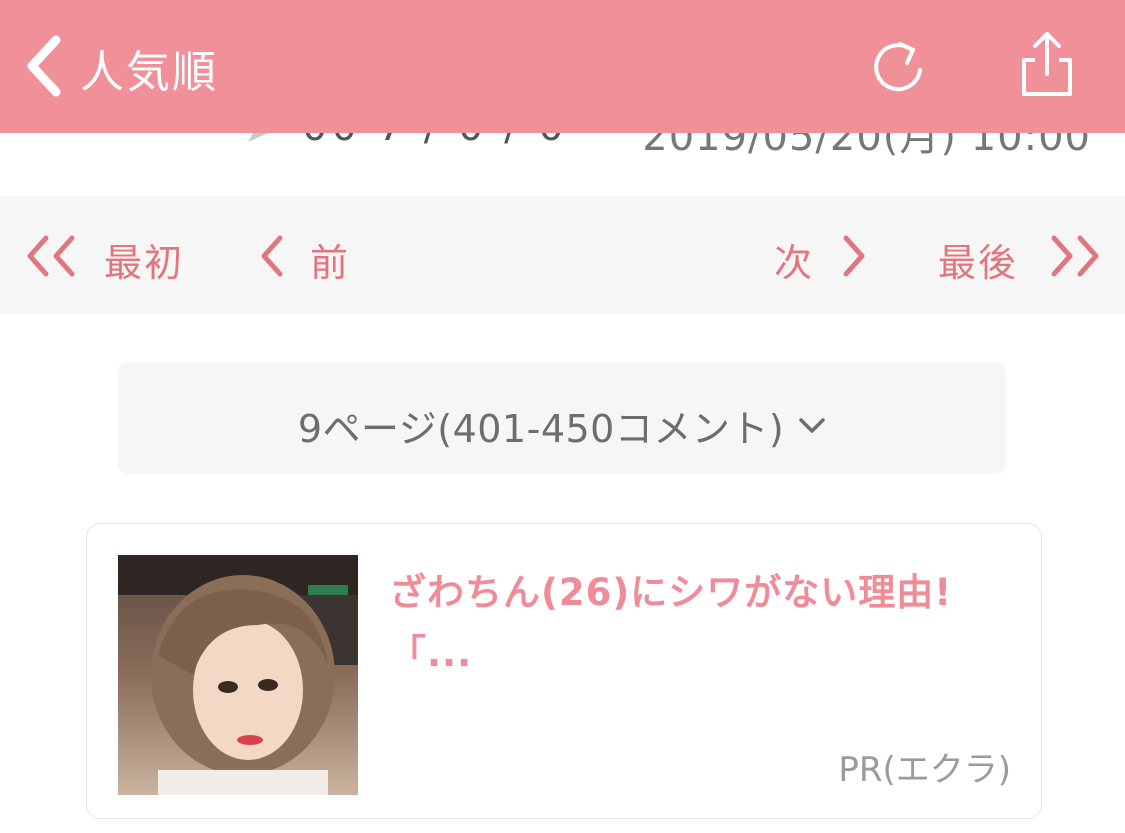  What do you see at coordinates (238, 675) in the screenshot?
I see `ad-thumbnail-image` at bounding box center [238, 675].